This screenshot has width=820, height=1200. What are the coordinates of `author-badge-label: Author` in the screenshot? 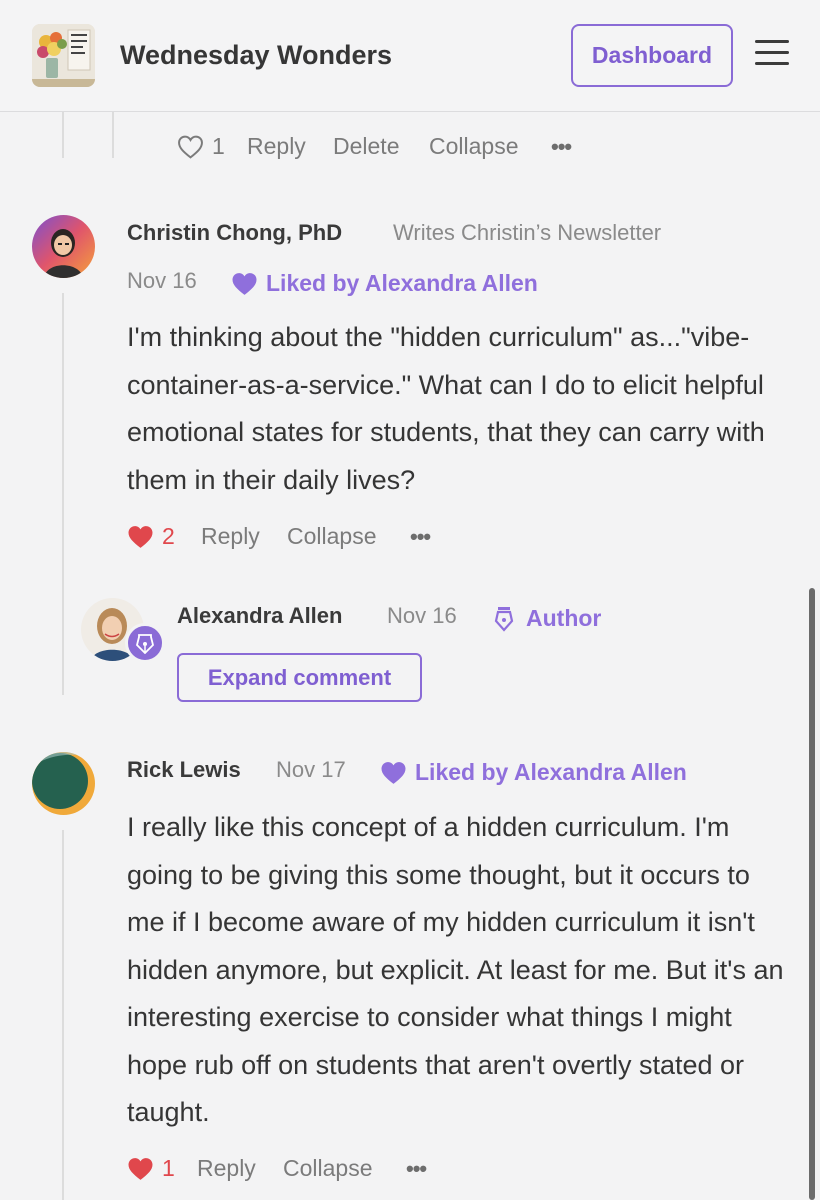 It's located at (564, 618).